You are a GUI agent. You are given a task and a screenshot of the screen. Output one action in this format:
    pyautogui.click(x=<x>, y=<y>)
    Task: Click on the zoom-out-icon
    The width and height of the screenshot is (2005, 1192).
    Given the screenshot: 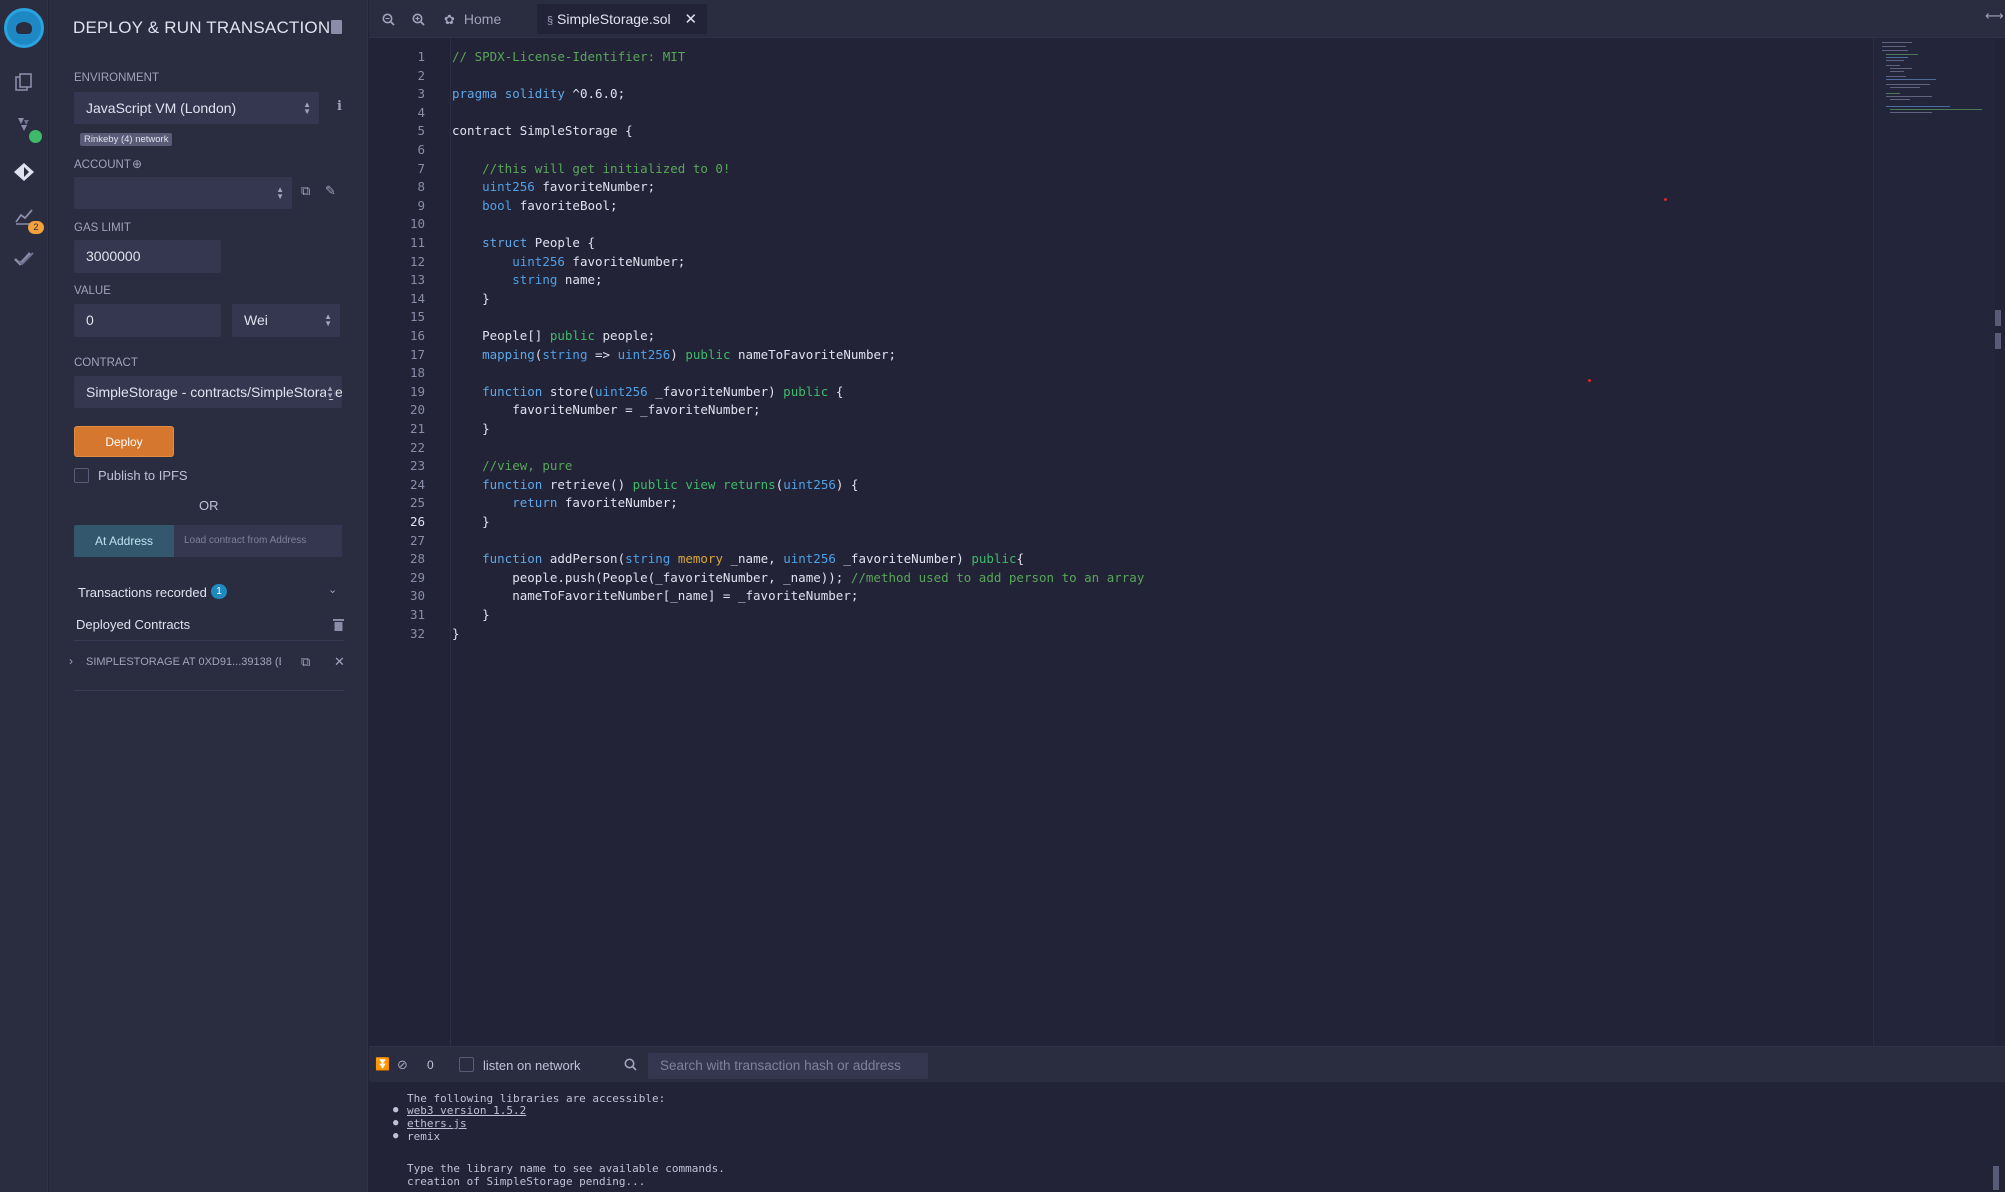 What is the action you would take?
    pyautogui.click(x=388, y=20)
    